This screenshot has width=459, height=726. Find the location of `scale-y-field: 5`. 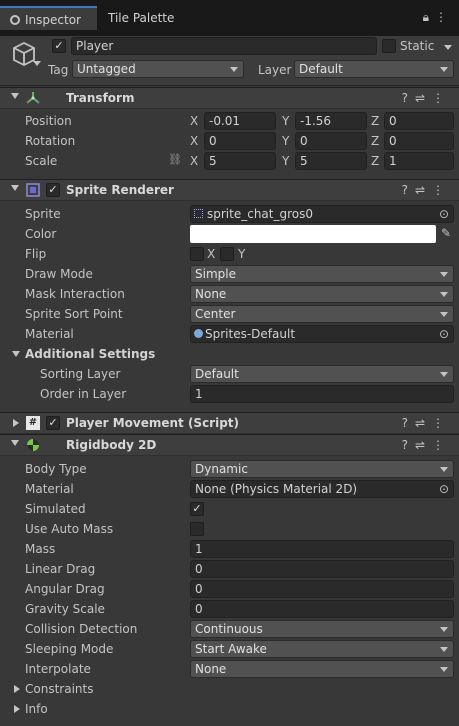

scale-y-field: 5 is located at coordinates (331, 161).